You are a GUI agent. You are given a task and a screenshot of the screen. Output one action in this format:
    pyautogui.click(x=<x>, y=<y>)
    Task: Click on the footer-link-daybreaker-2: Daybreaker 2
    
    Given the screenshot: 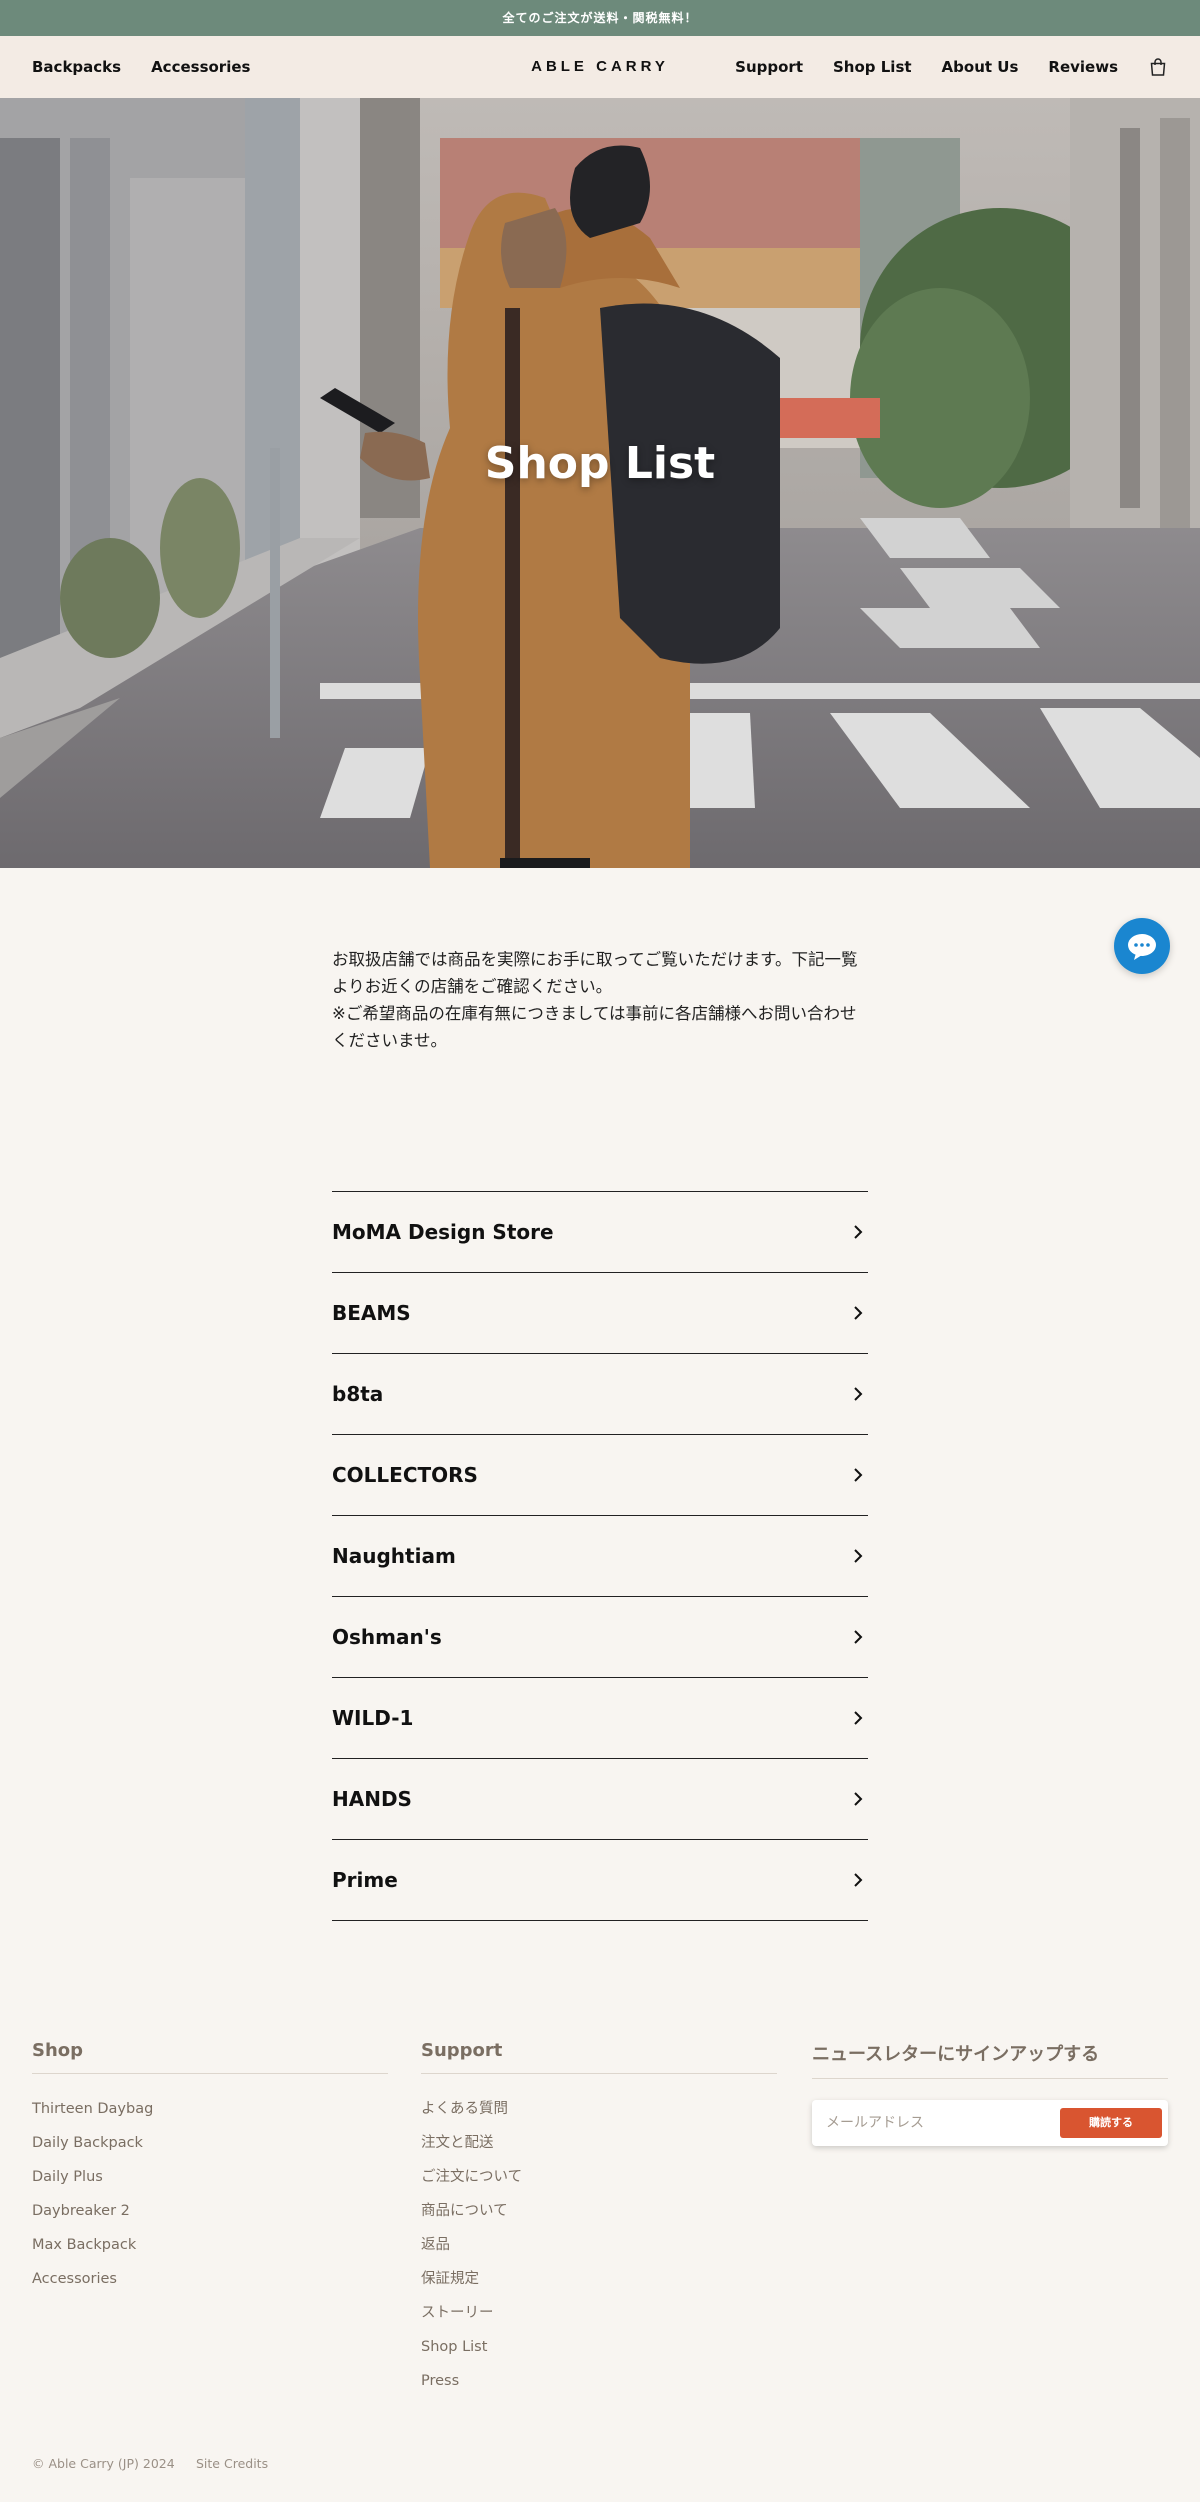 What is the action you would take?
    pyautogui.click(x=210, y=2211)
    